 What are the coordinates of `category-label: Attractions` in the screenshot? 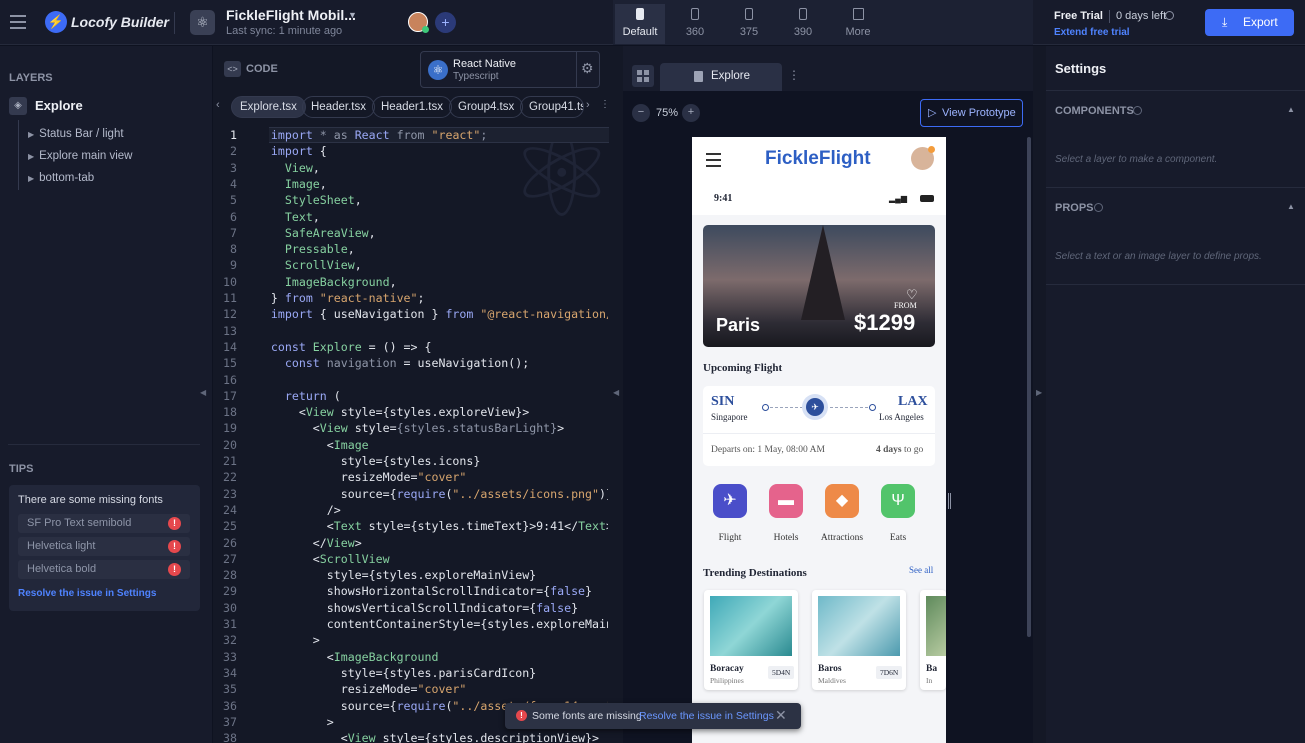 It's located at (842, 538).